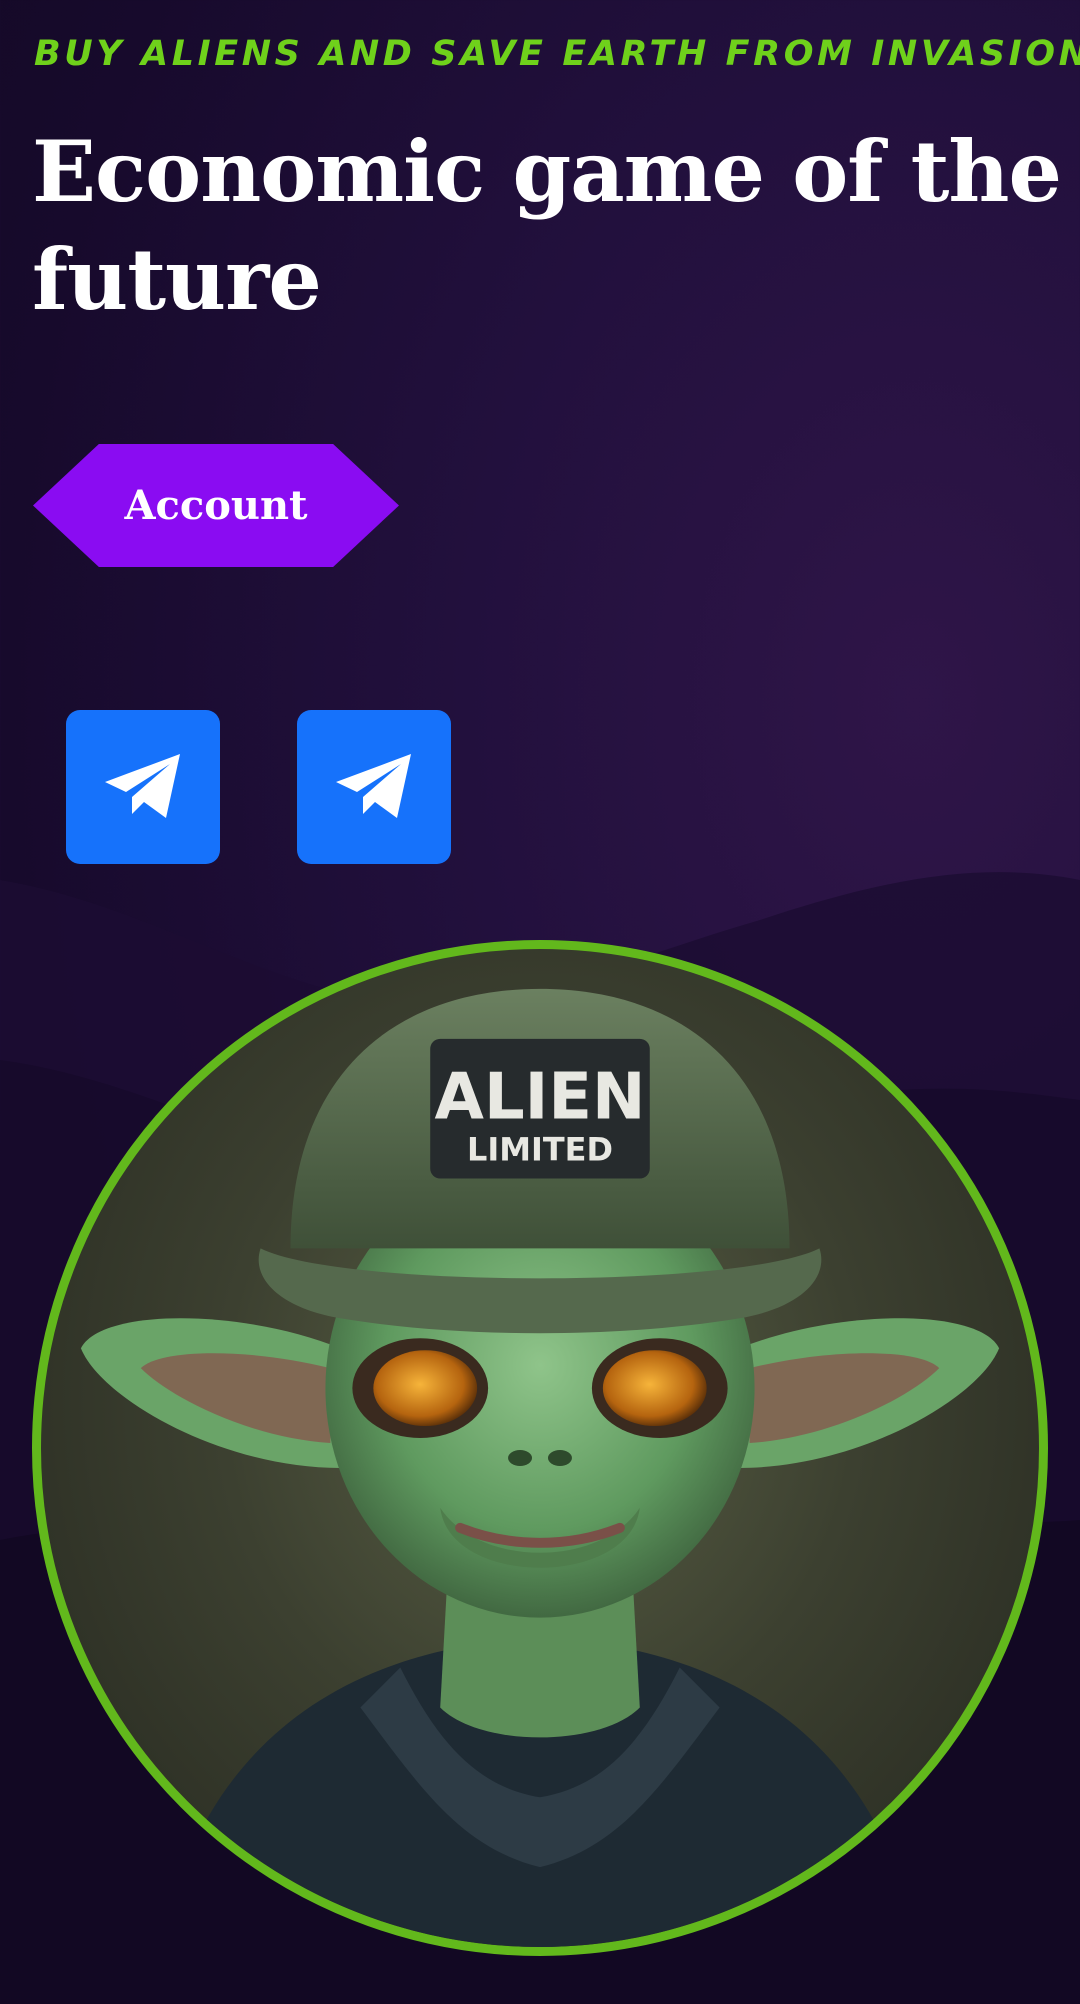 The image size is (1080, 2004). I want to click on hero-tagline: BUY ALIENS AND SAVE EARTH FROM INVASION, so click(557, 54).